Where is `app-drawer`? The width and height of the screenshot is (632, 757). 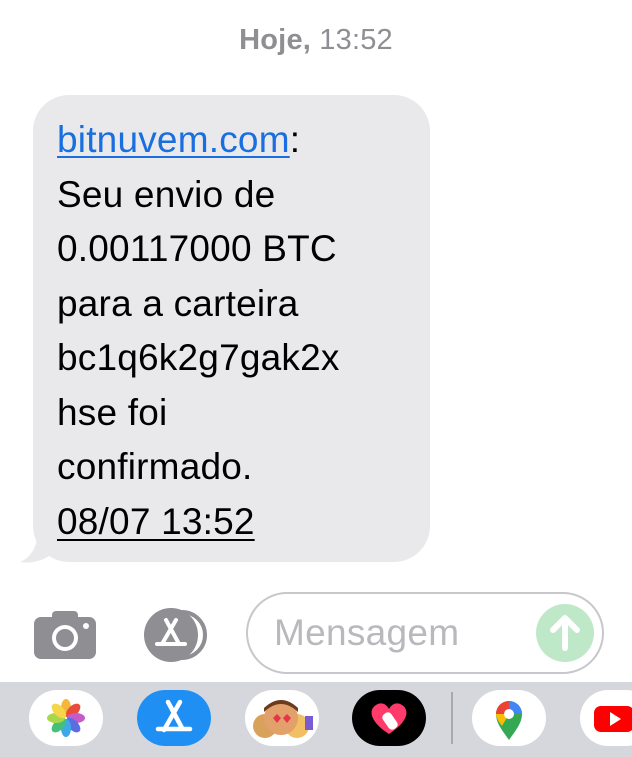 app-drawer is located at coordinates (316, 719).